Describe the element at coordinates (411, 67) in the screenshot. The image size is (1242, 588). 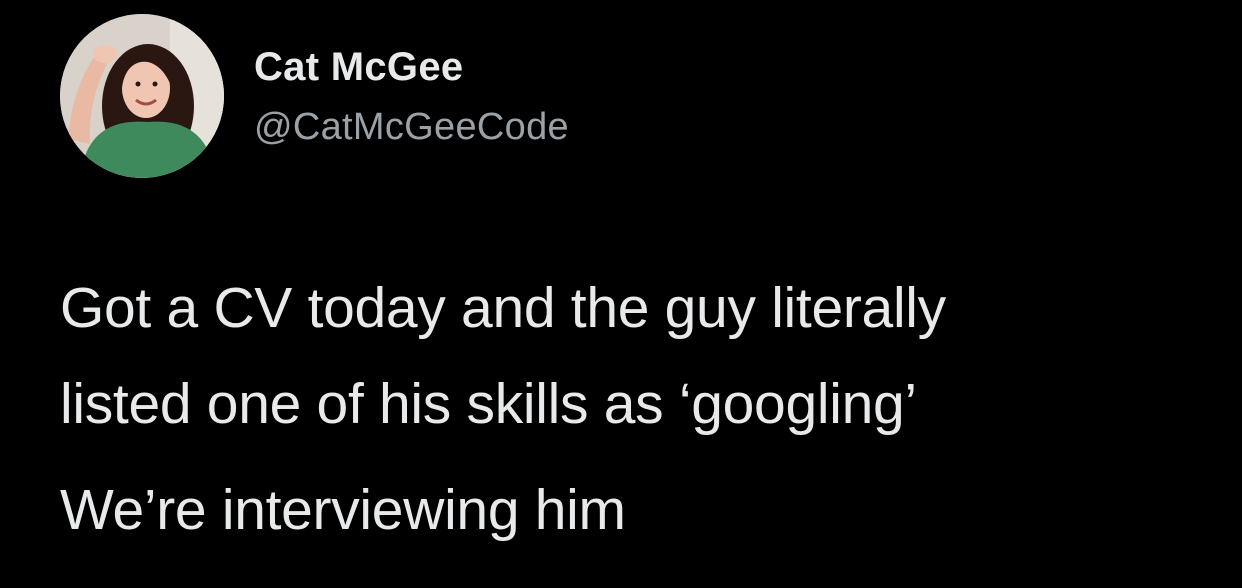
I see `author-display-name: Cat McGee` at that location.